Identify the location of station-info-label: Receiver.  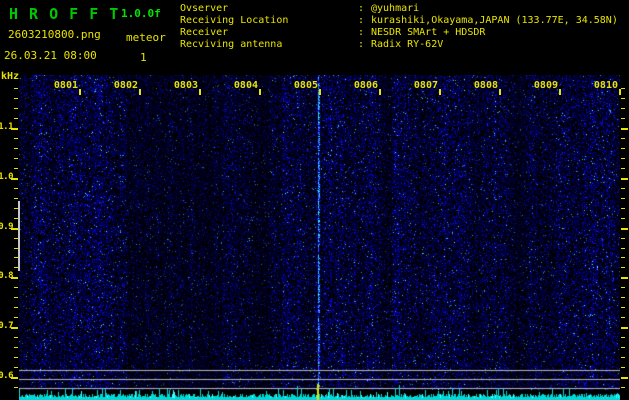
(204, 32).